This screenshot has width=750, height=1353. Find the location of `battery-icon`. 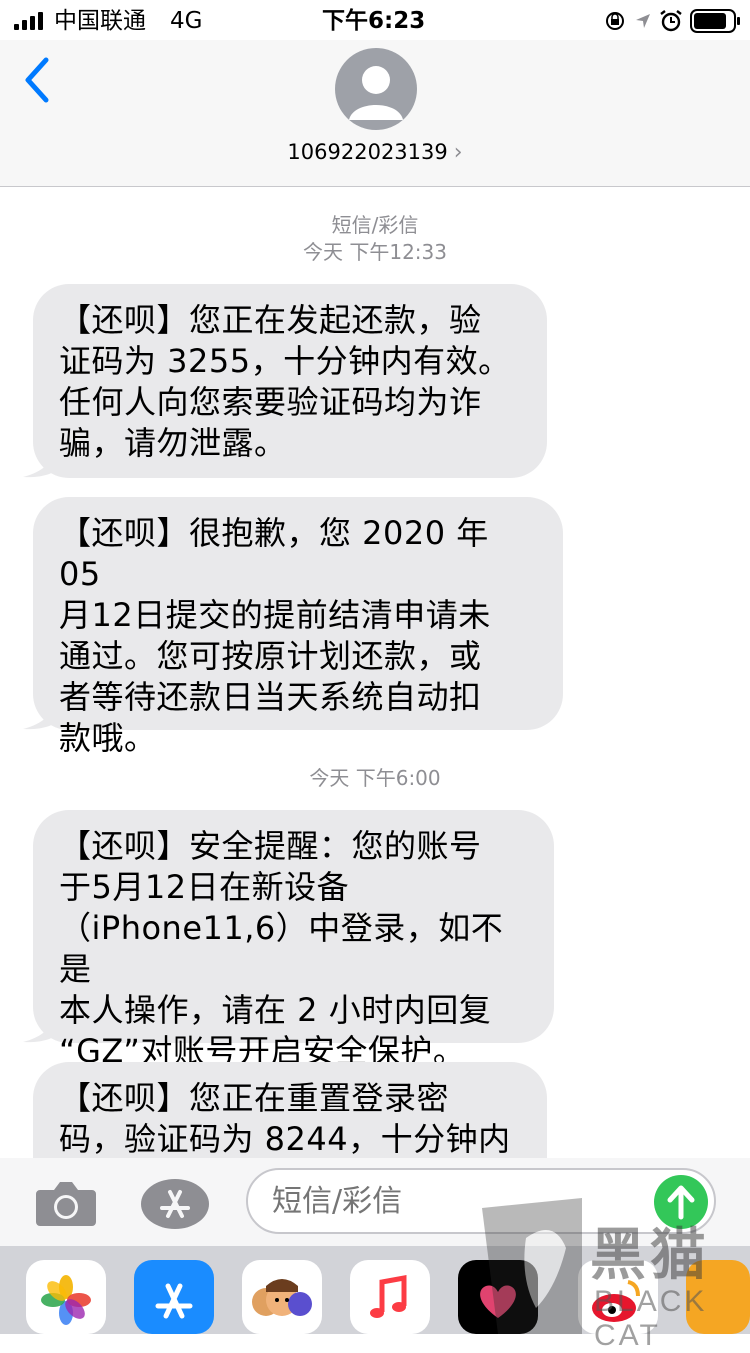

battery-icon is located at coordinates (715, 21).